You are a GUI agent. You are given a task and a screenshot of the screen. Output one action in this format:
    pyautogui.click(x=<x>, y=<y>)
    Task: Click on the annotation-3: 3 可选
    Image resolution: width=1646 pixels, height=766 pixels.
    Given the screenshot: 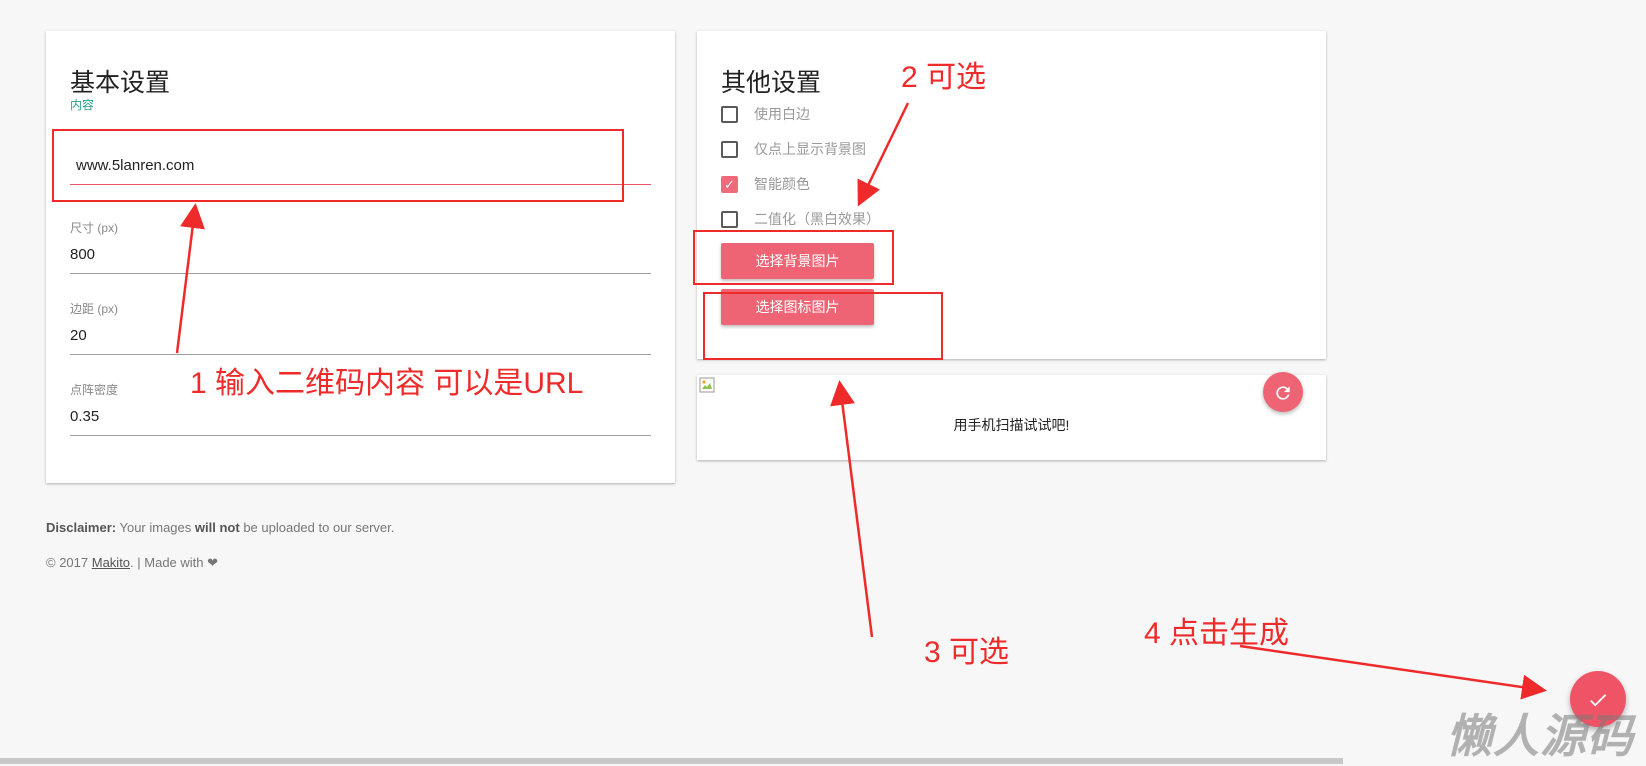 What is the action you would take?
    pyautogui.click(x=967, y=652)
    